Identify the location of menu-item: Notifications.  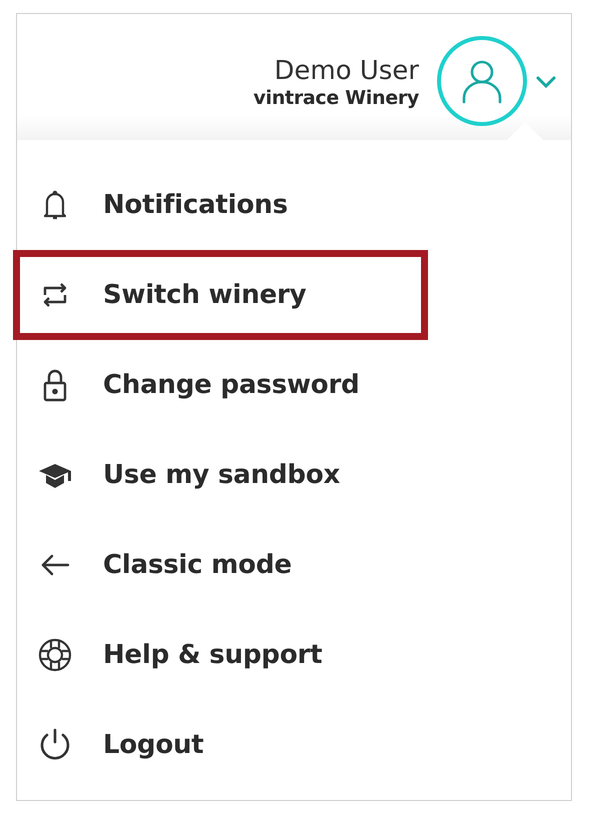
(220, 205).